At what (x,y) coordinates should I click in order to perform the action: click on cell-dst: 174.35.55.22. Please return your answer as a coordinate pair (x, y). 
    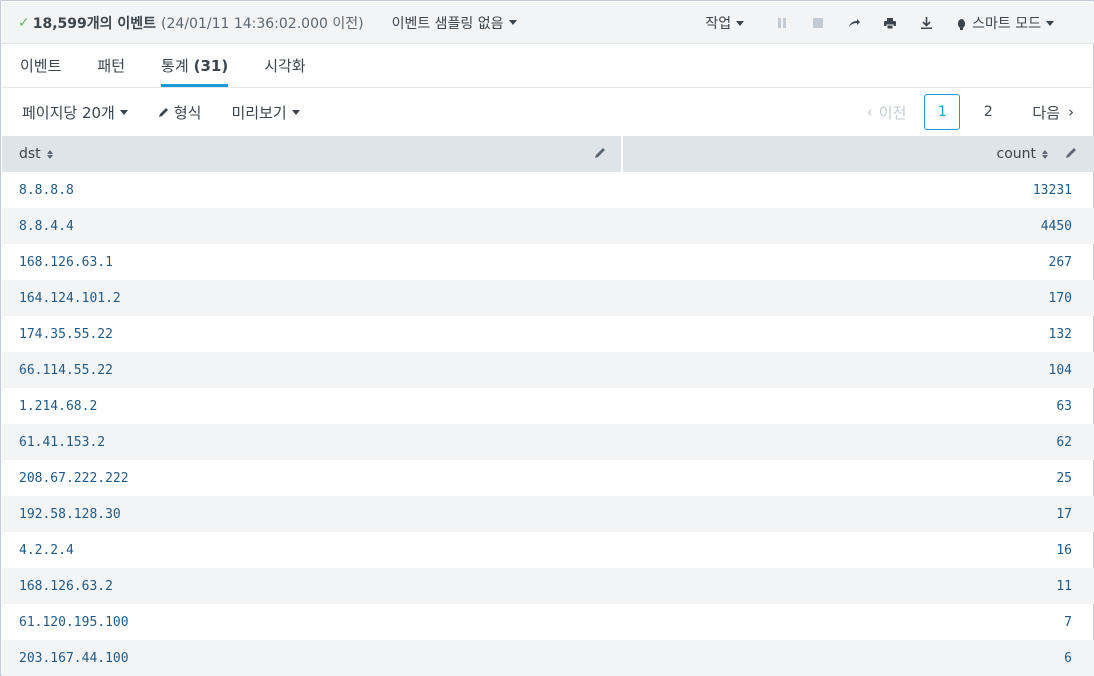
    Looking at the image, I should click on (312, 334).